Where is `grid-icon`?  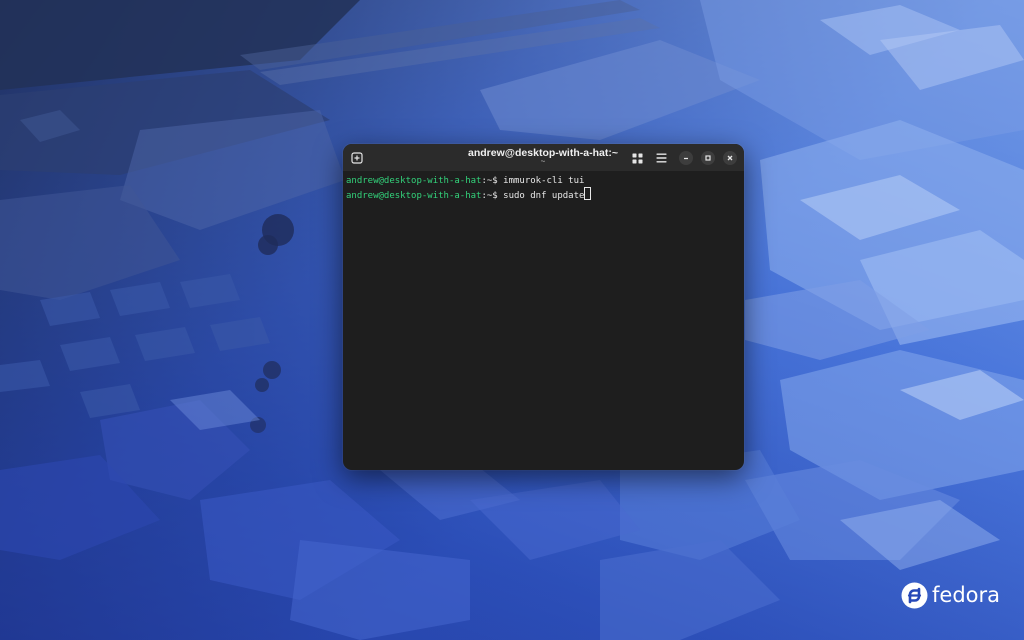 grid-icon is located at coordinates (637, 158).